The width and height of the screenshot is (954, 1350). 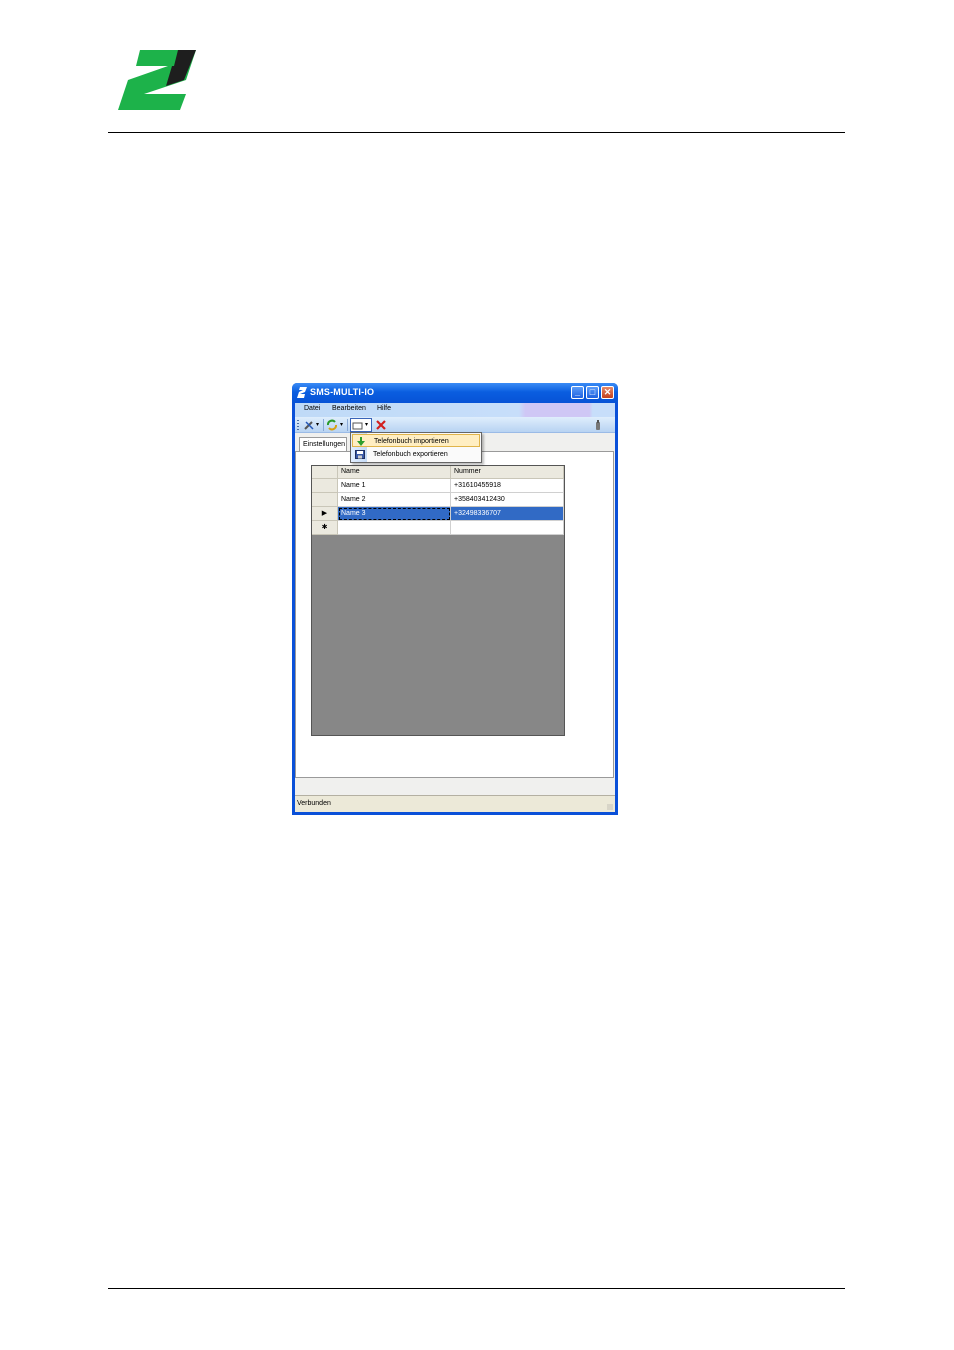 I want to click on toolbar: ▾ ▾ ▾, so click(x=455, y=425).